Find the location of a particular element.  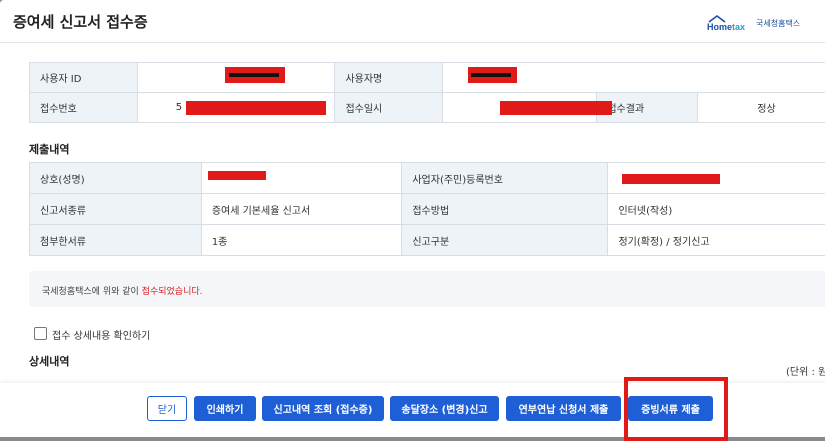

table-row: 사용자 ID 사용자명 is located at coordinates (427, 77).